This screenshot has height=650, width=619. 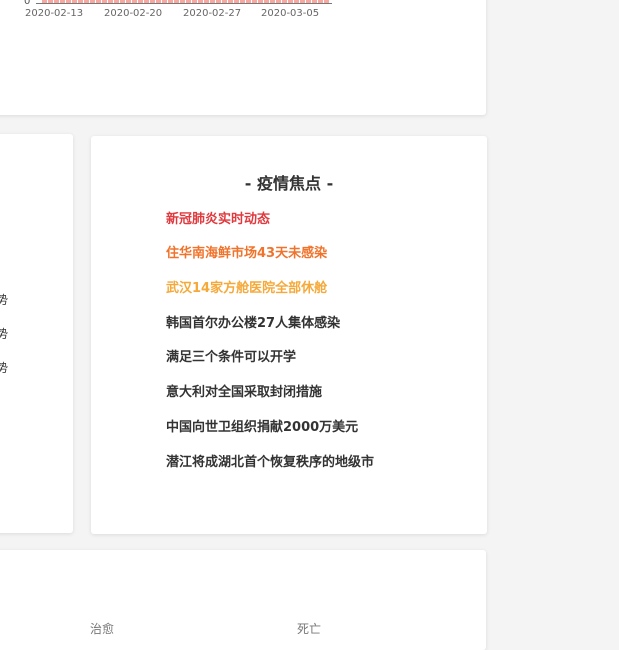 What do you see at coordinates (253, 321) in the screenshot?
I see `news-item: 韩国首尔办公楼27人集体感染` at bounding box center [253, 321].